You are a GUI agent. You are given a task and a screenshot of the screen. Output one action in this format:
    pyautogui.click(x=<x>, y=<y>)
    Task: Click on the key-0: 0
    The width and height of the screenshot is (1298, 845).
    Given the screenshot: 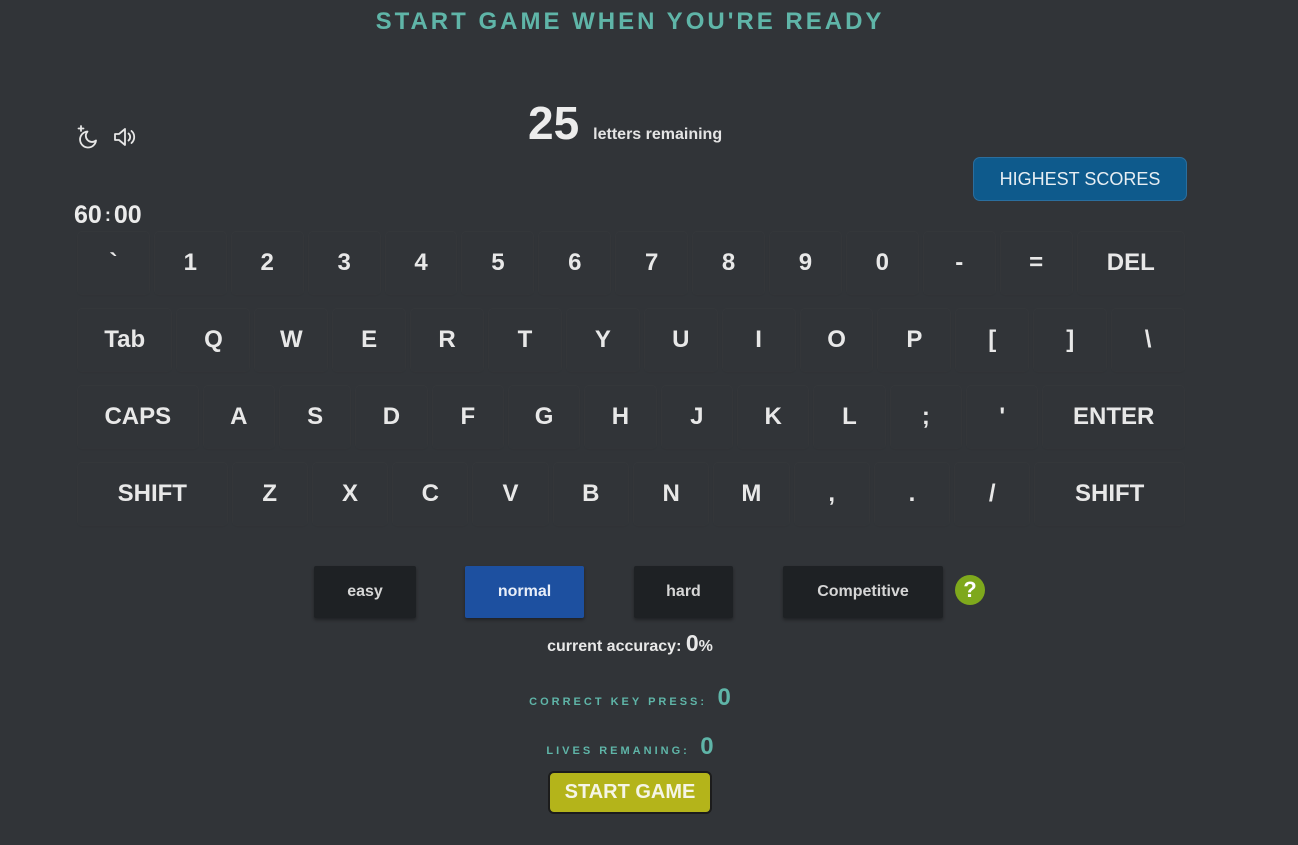 What is the action you would take?
    pyautogui.click(x=882, y=263)
    